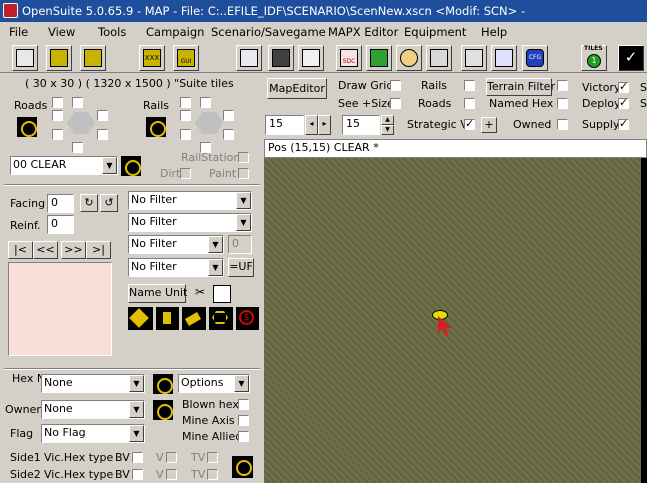 The image size is (647, 483). I want to click on rails-toggle-icon, so click(156, 127).